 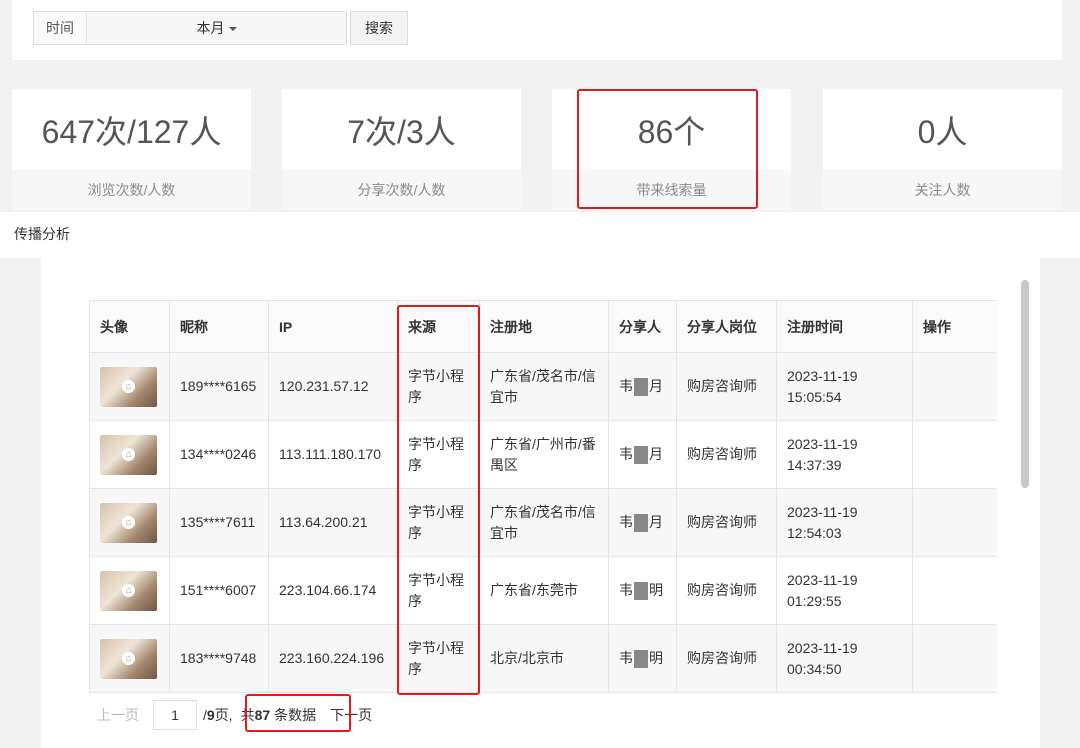 I want to click on stat-label: 浏览次数/人数, so click(x=131, y=190).